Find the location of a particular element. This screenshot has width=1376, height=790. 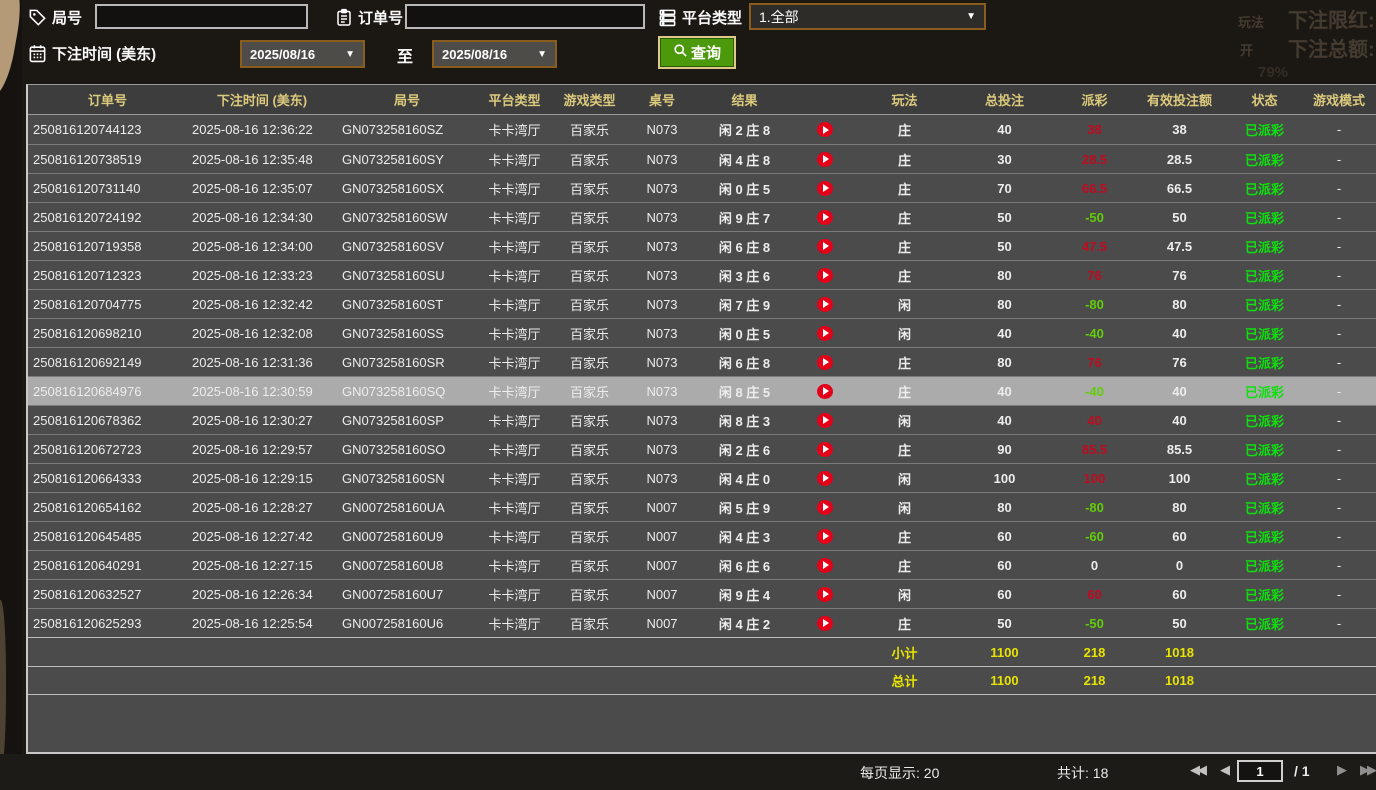

date-from-select: 2025/08/16 ▼ is located at coordinates (302, 54).